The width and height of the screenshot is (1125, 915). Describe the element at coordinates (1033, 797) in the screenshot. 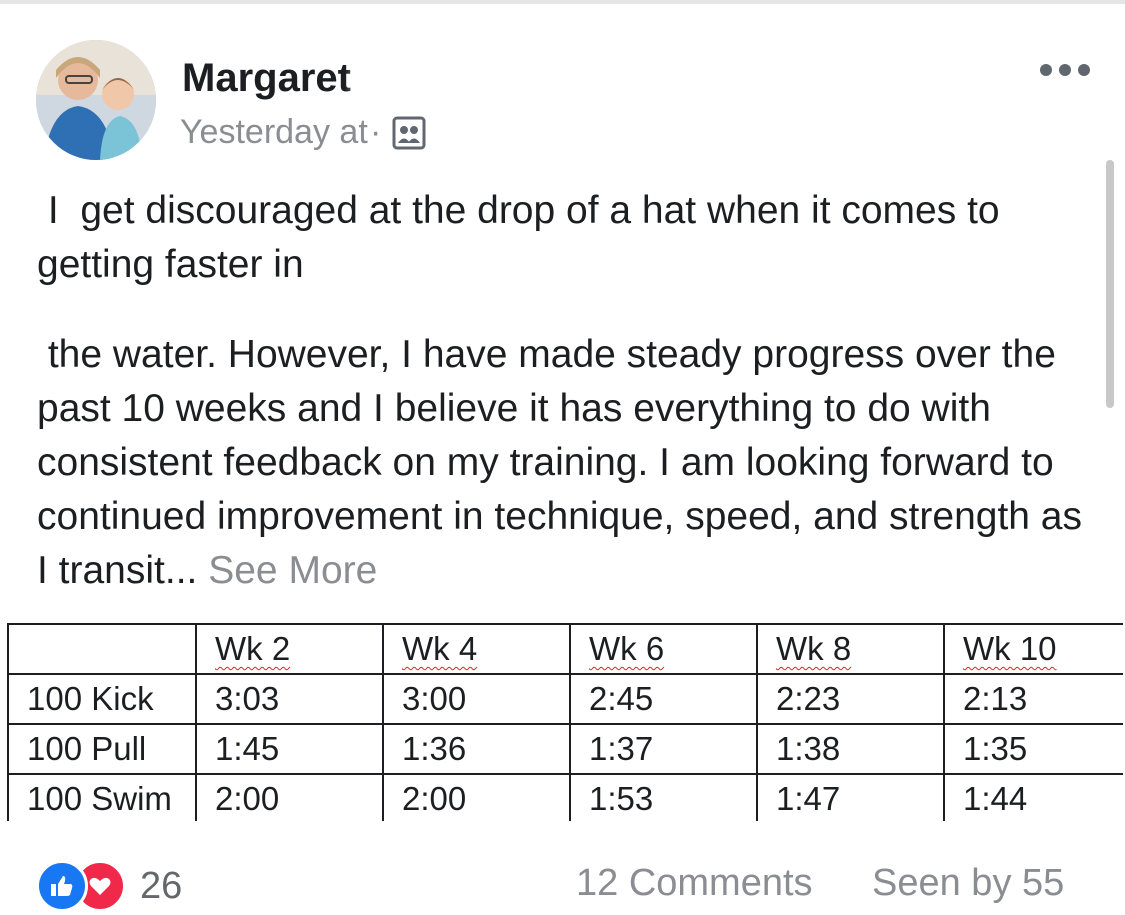

I see `table-cell: 1:44` at that location.